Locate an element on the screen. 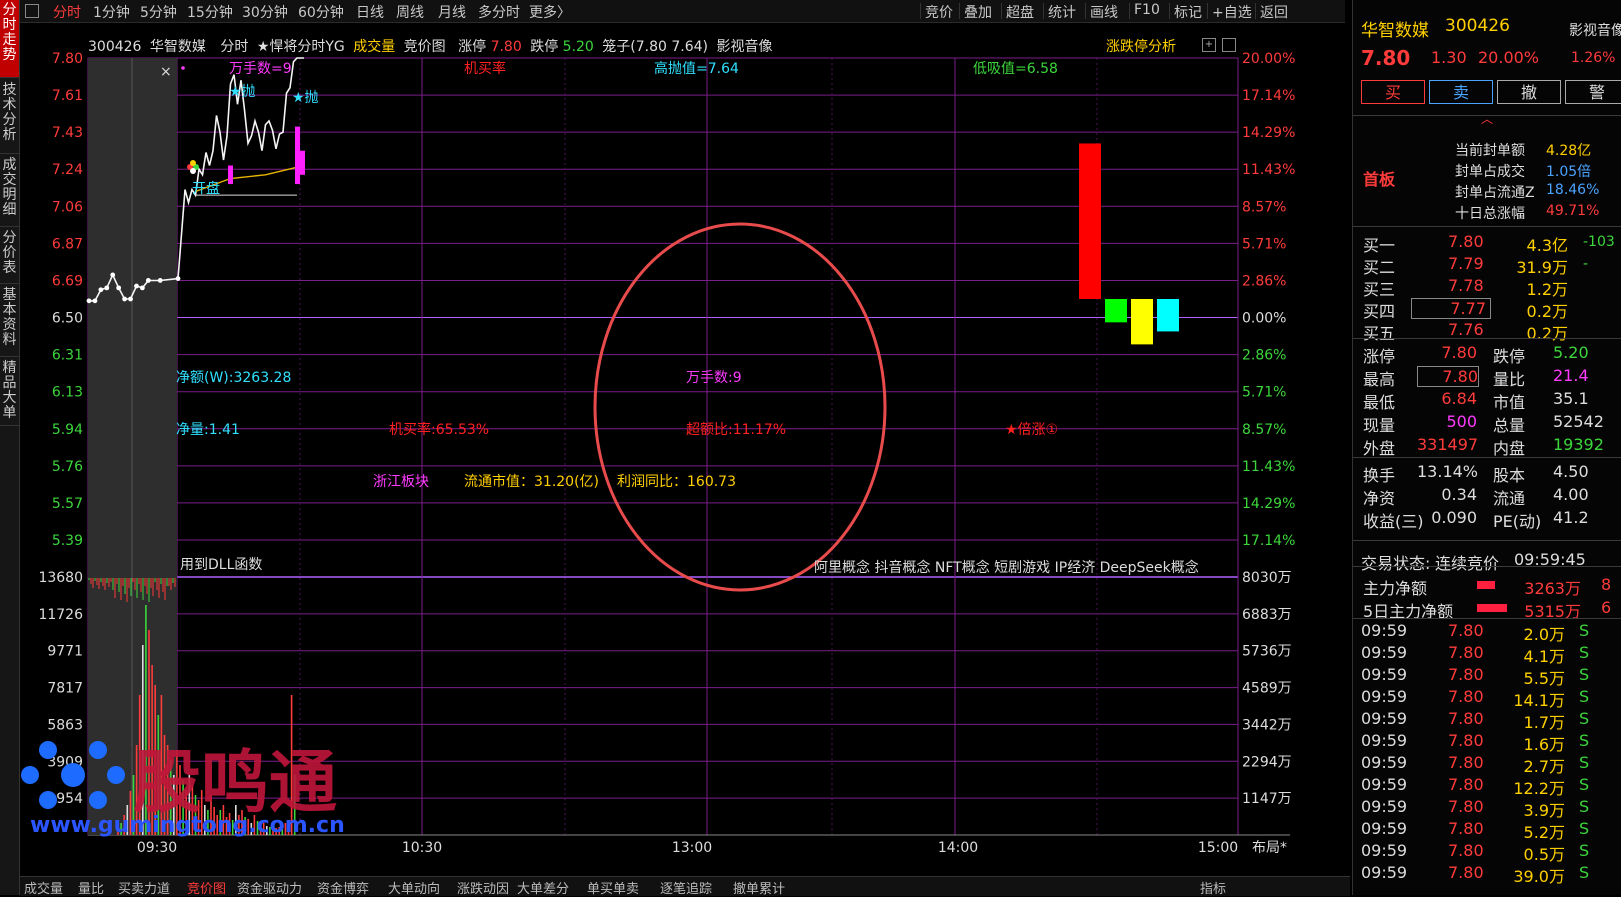 The height and width of the screenshot is (897, 1621). price-tick: 6.69 is located at coordinates (67, 281).